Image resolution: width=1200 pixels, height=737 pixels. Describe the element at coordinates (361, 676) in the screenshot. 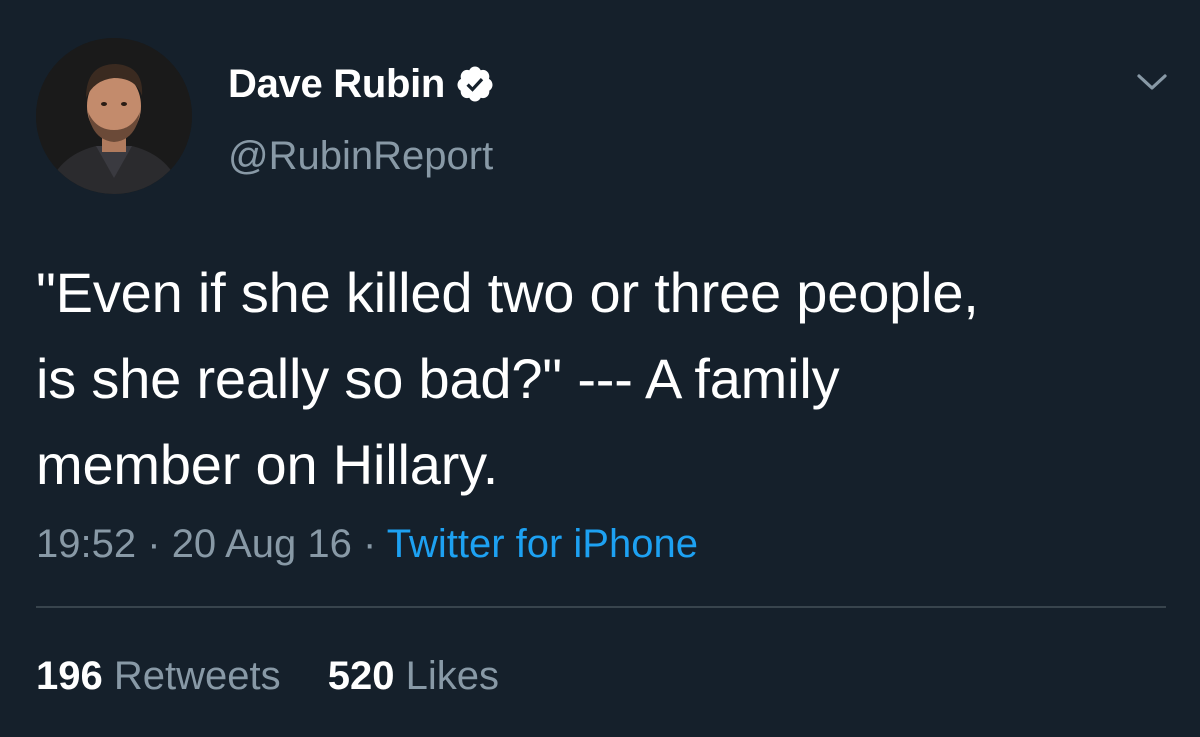

I see `likes-count: 520` at that location.